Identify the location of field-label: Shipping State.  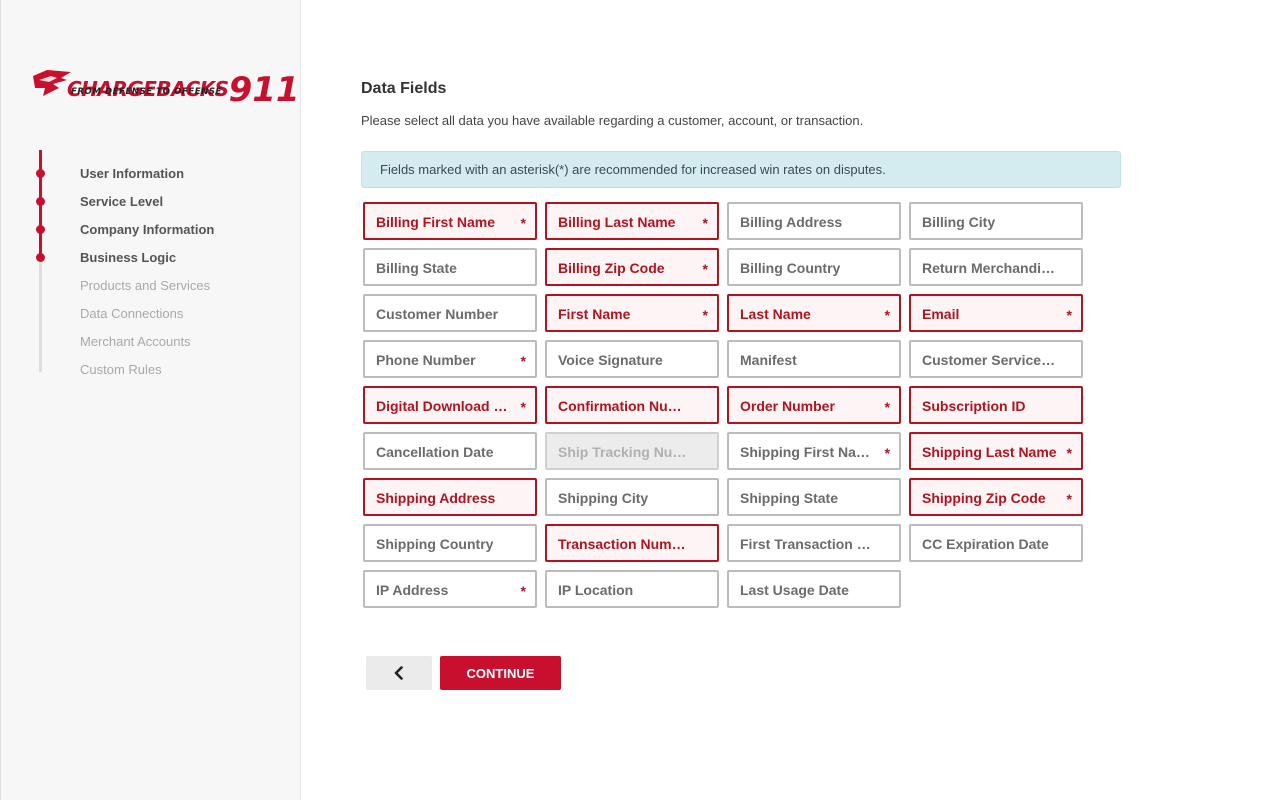
(789, 498).